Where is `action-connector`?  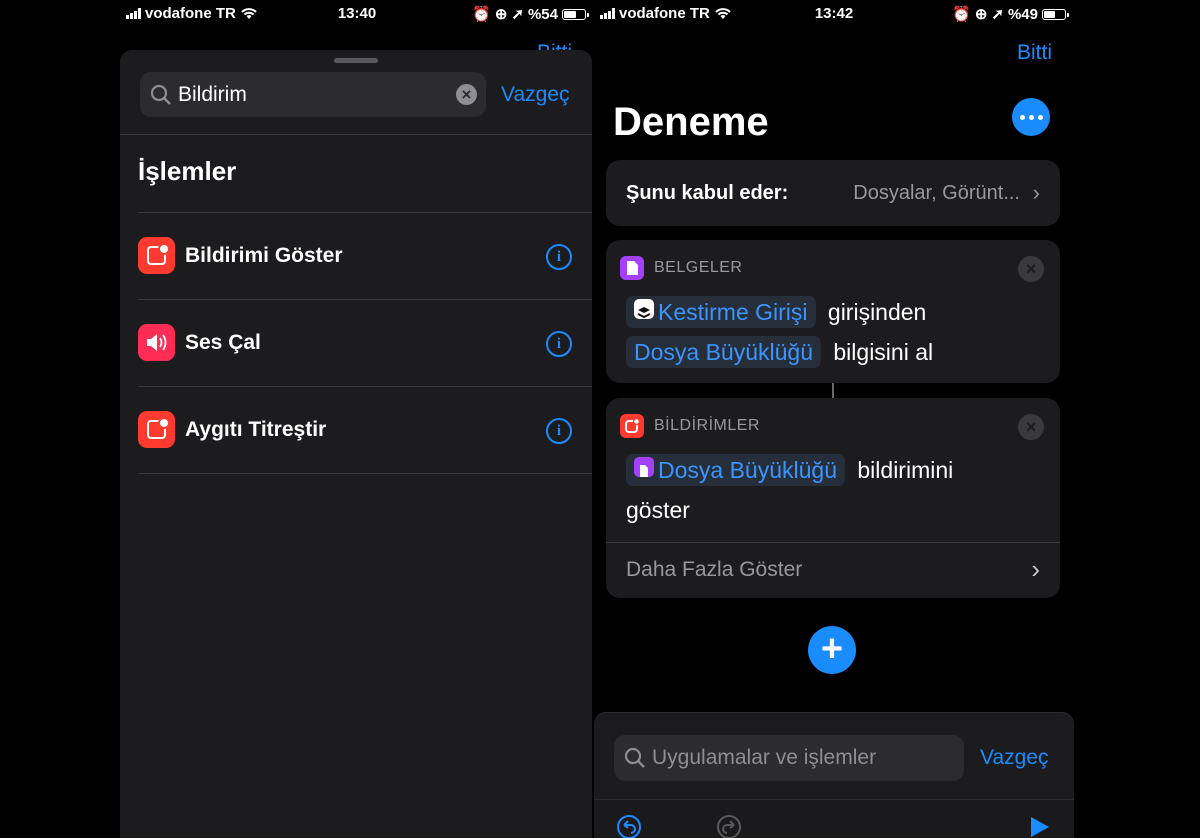
action-connector is located at coordinates (833, 390).